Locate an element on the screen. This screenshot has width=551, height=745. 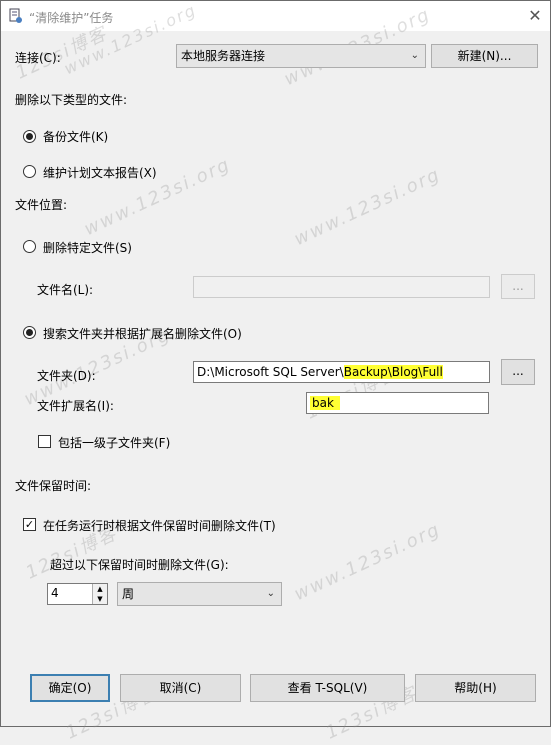
filename-field is located at coordinates (341, 287).